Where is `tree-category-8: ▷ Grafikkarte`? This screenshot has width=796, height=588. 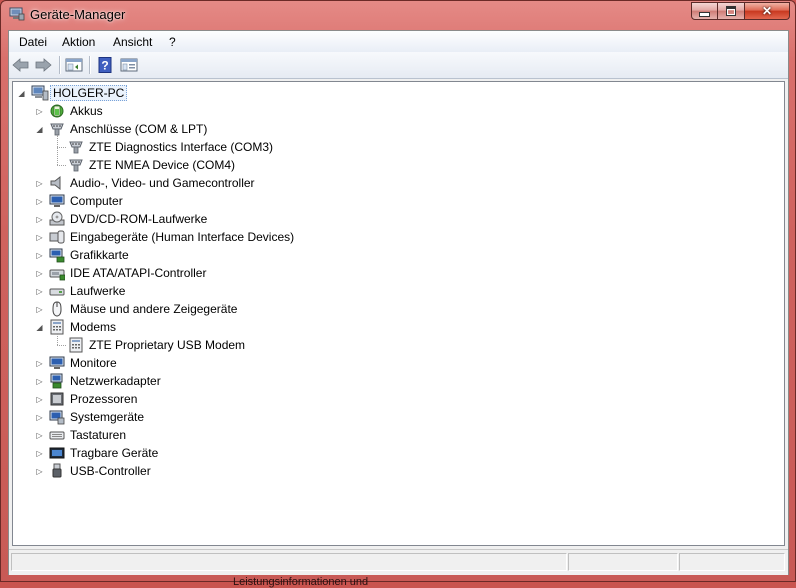
tree-category-8: ▷ Grafikkarte is located at coordinates (72, 255).